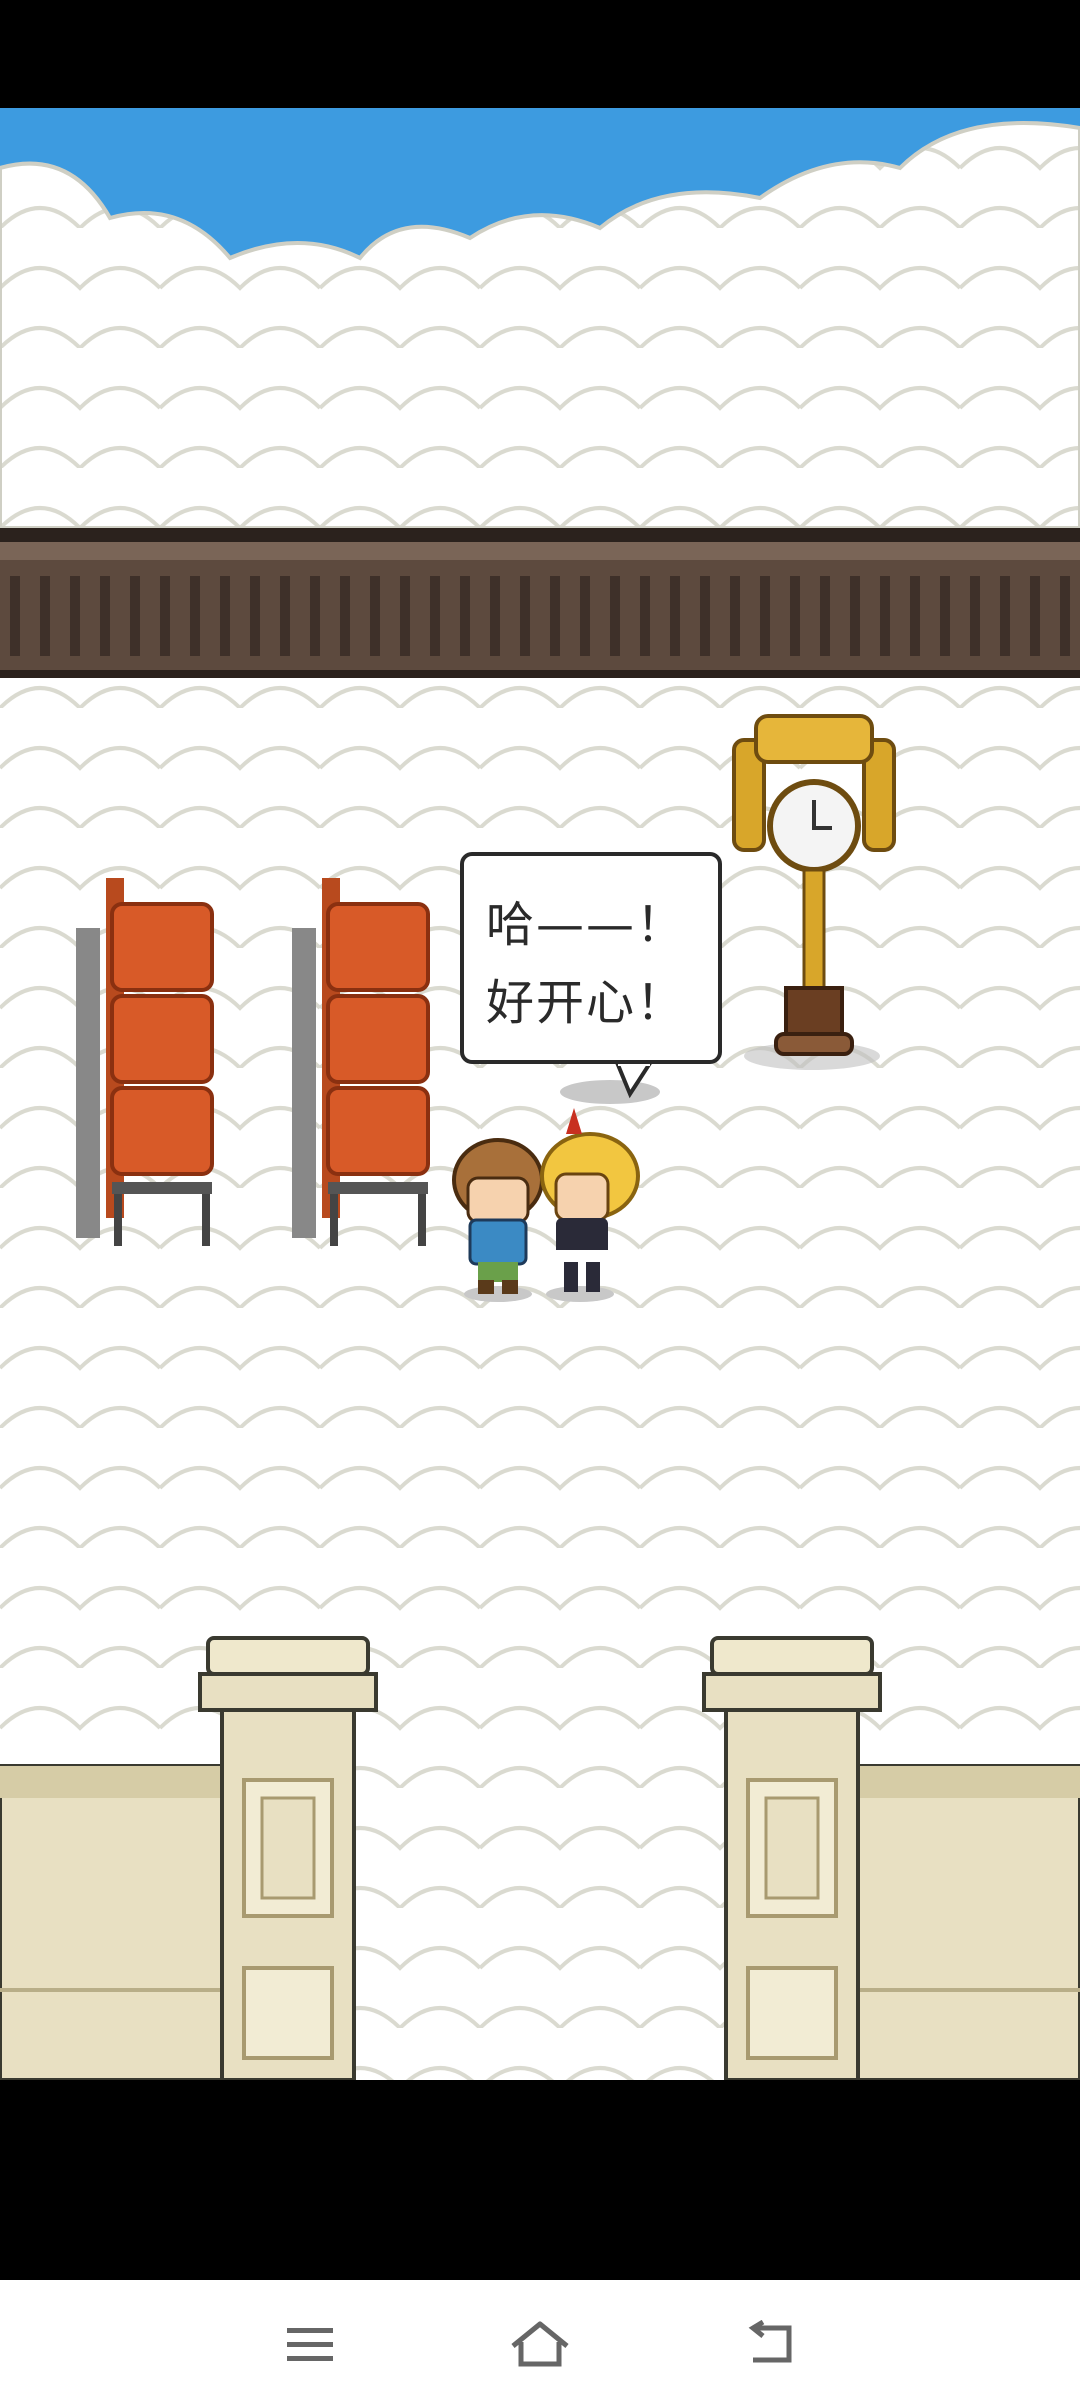 This screenshot has height=2408, width=1080. Describe the element at coordinates (586, 1003) in the screenshot. I see `dialogue-line-2: 好开心！` at that location.